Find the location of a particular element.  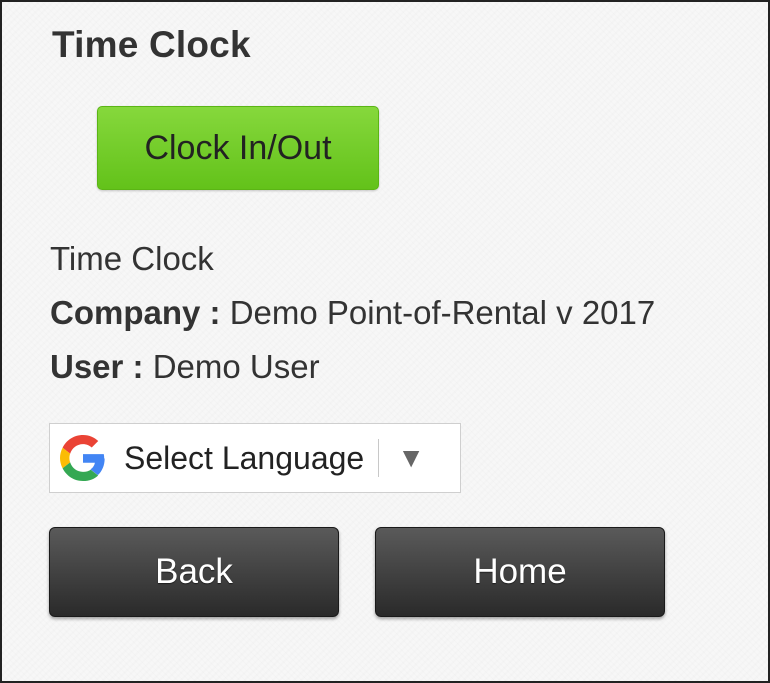

page-title: Time Clock is located at coordinates (151, 44).